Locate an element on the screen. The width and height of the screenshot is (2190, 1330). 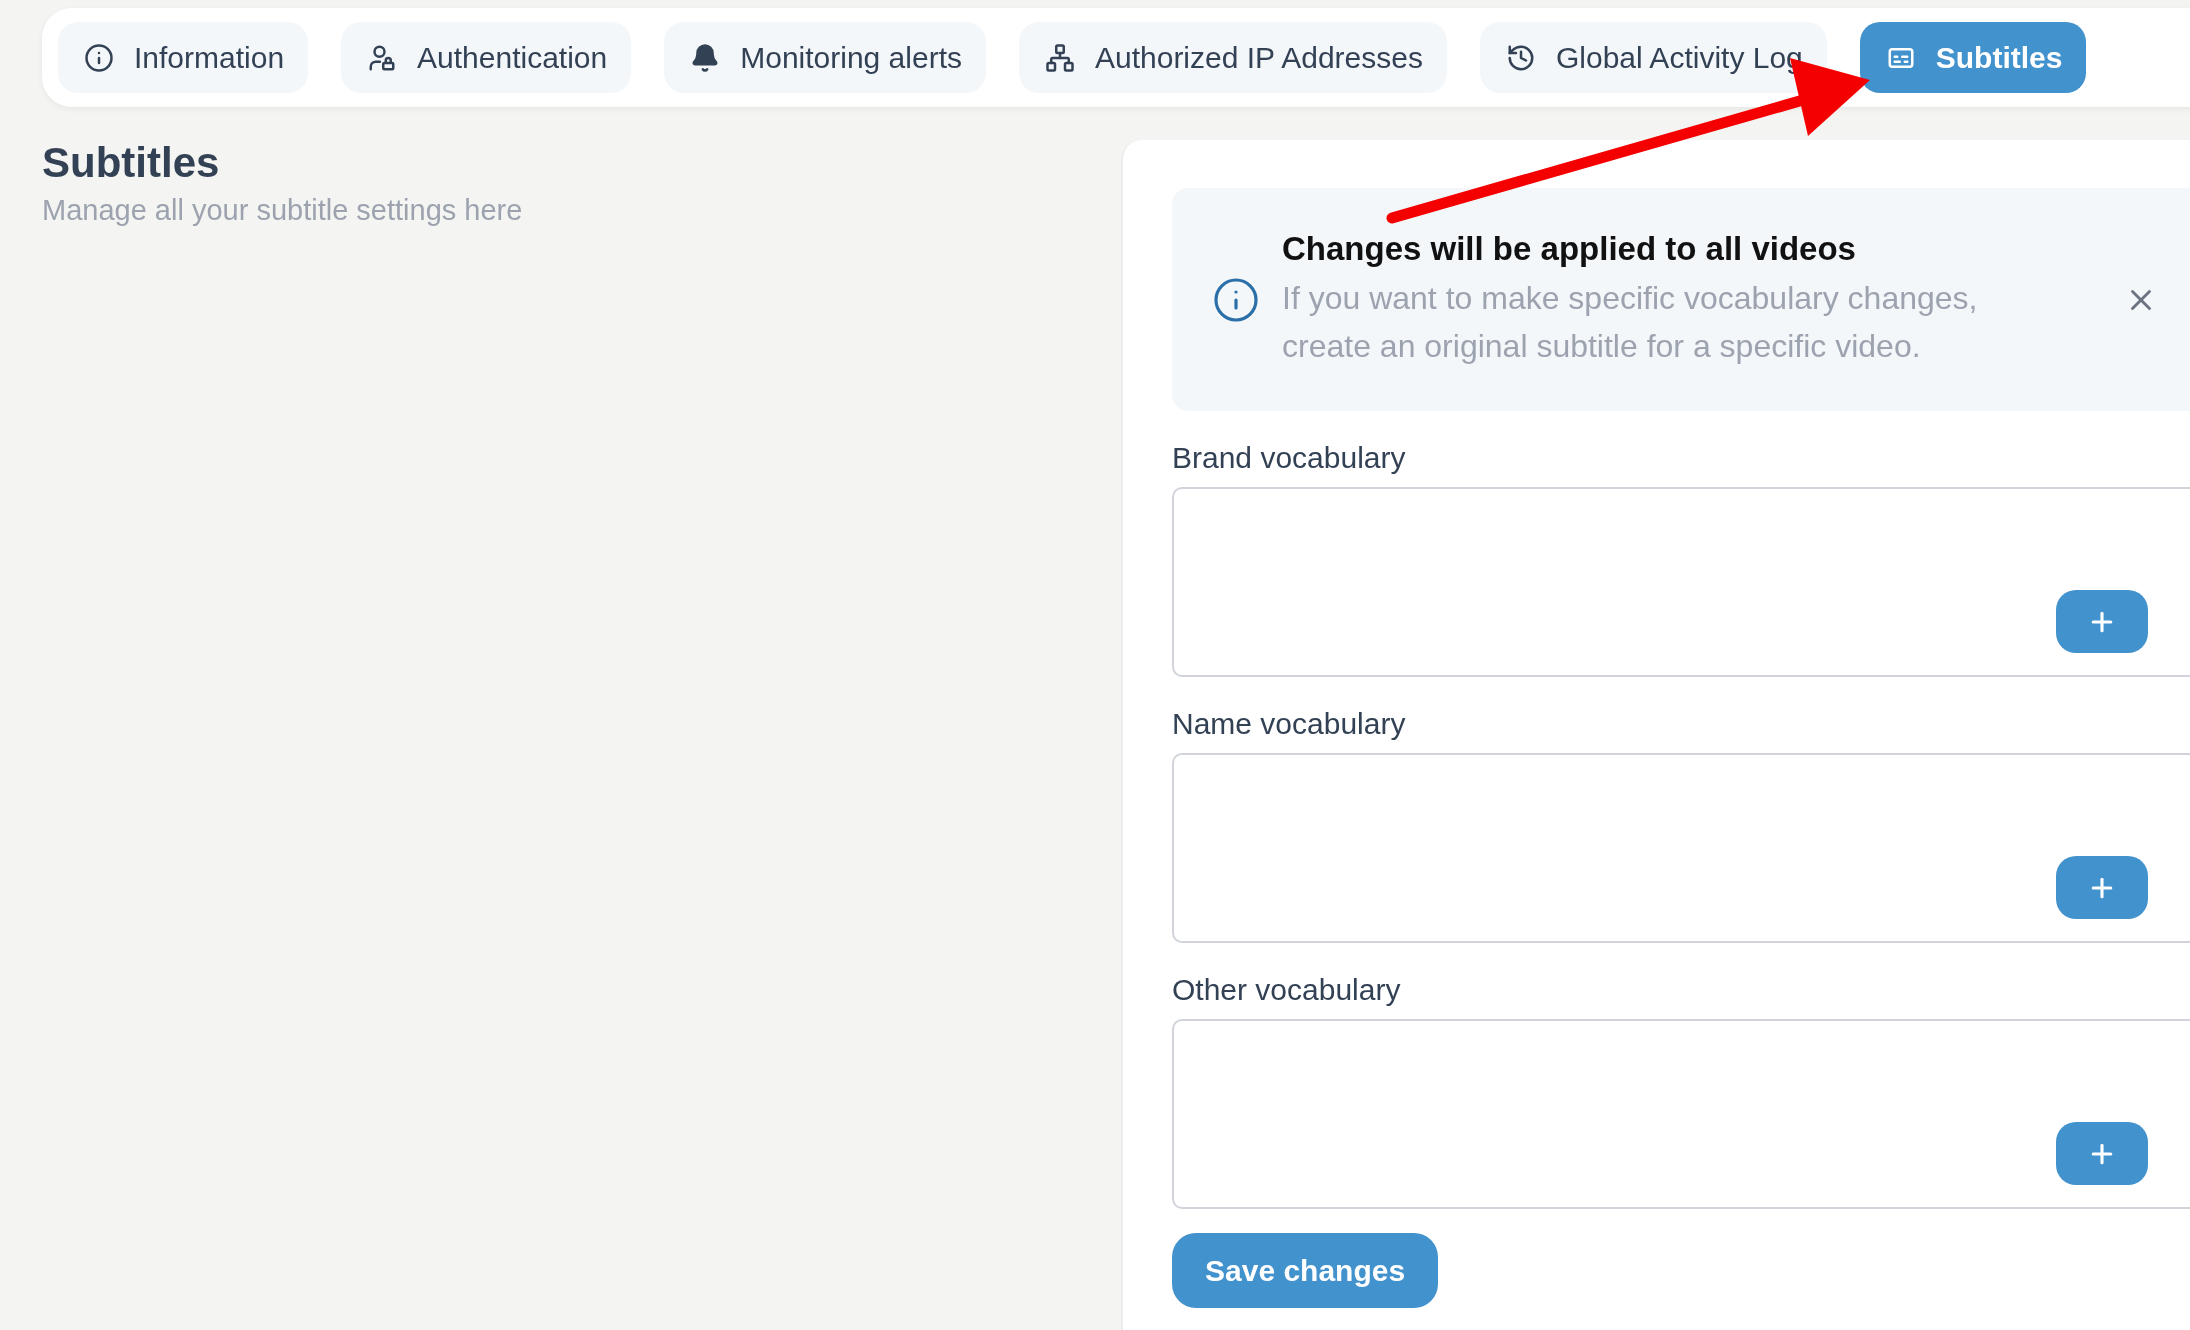
tab: Authorized IP Addresses is located at coordinates (1233, 57).